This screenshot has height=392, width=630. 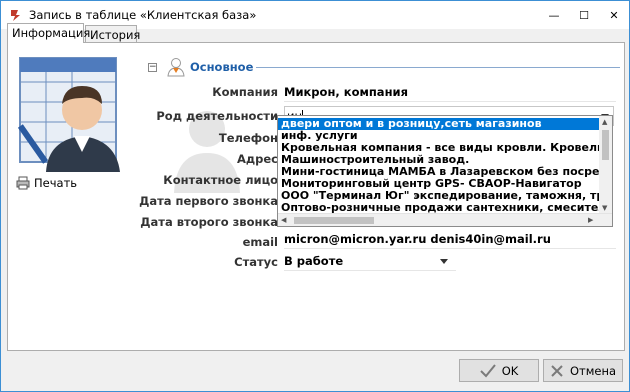 I want to click on cancel-button: Отмена, so click(x=583, y=370).